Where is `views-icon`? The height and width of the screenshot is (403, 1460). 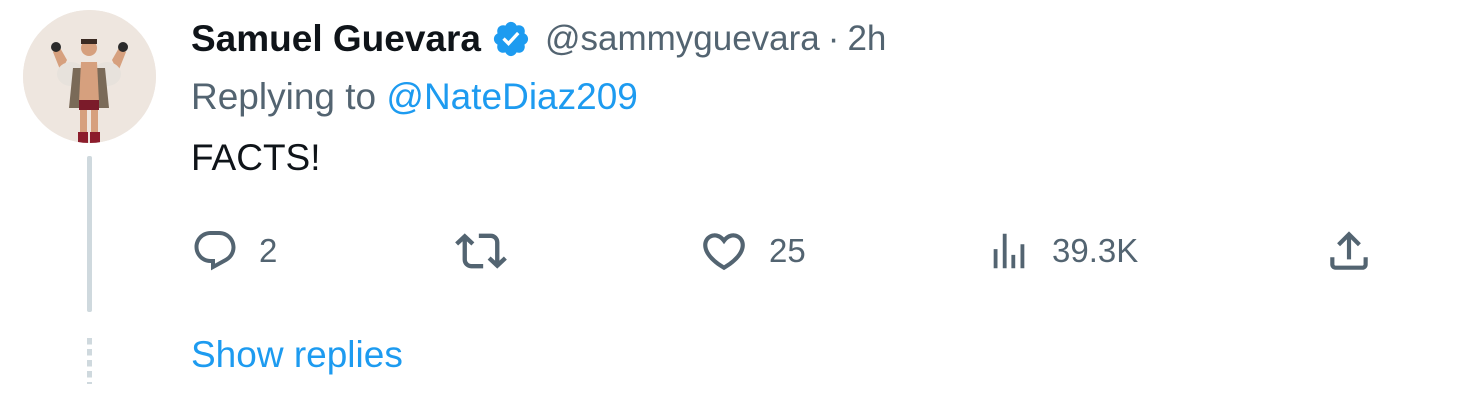
views-icon is located at coordinates (1009, 251).